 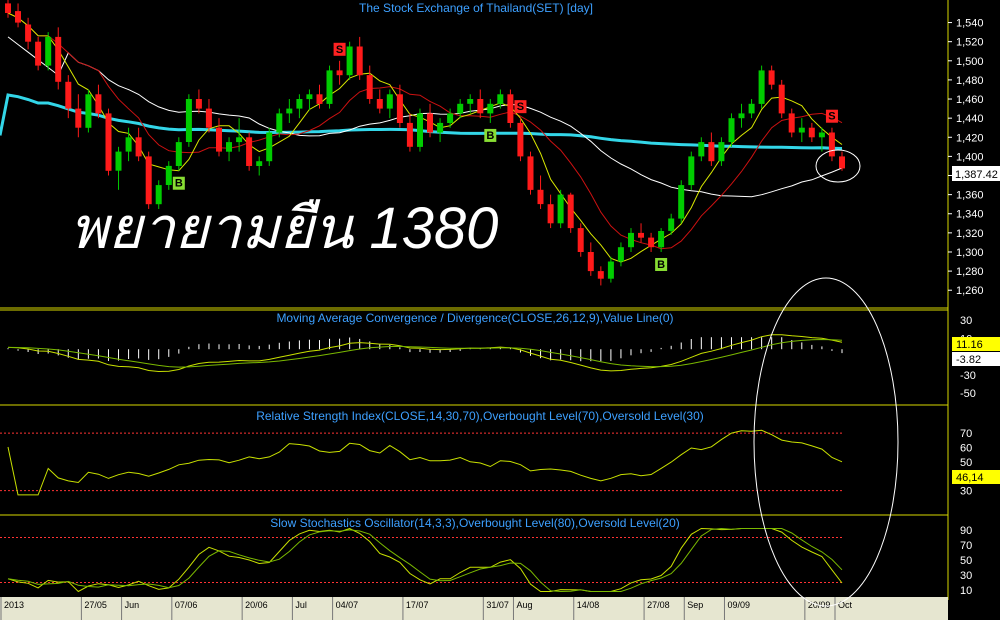 What do you see at coordinates (588, 605) in the screenshot?
I see `date-tick-label: 14/08` at bounding box center [588, 605].